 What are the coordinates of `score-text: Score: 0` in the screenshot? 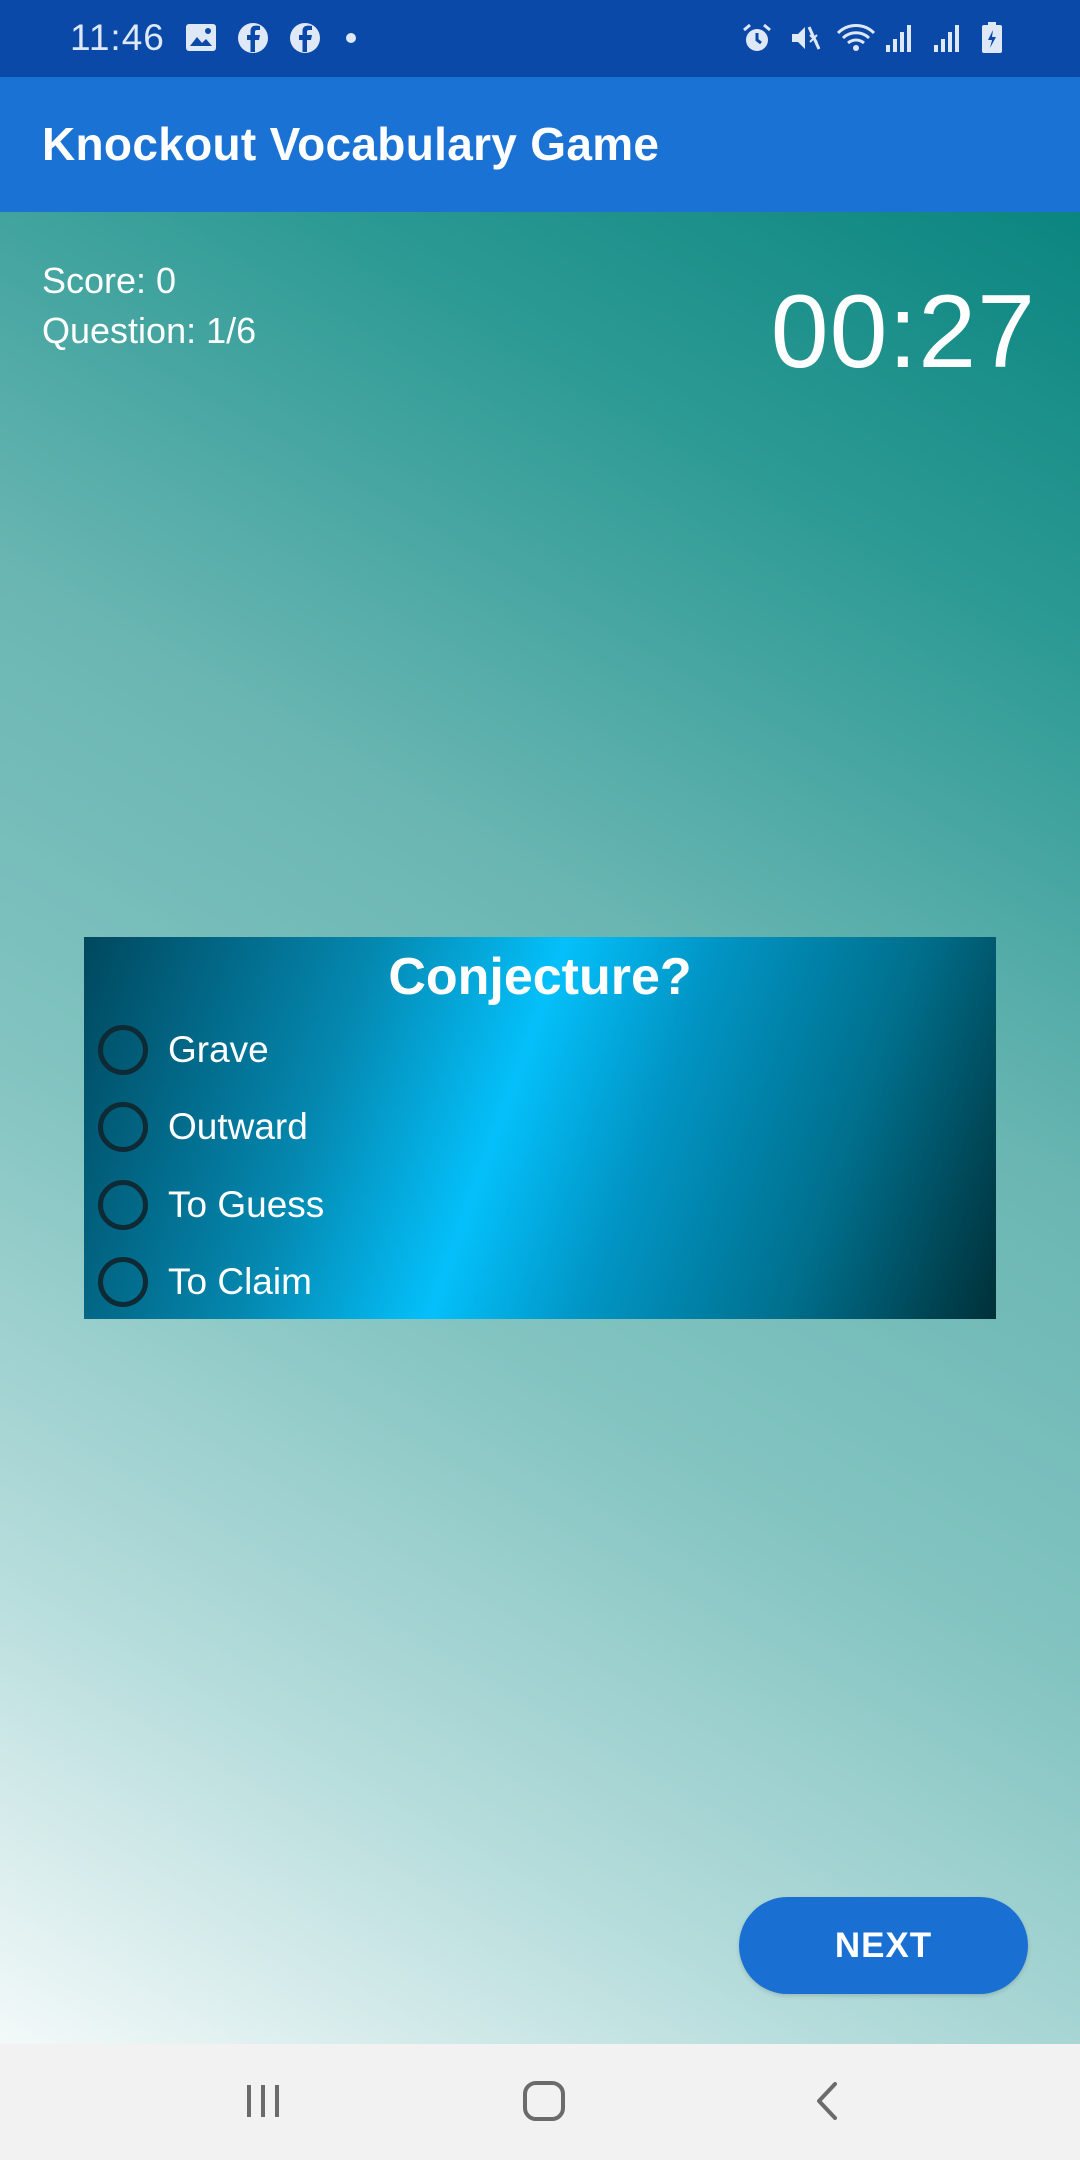 It's located at (109, 280).